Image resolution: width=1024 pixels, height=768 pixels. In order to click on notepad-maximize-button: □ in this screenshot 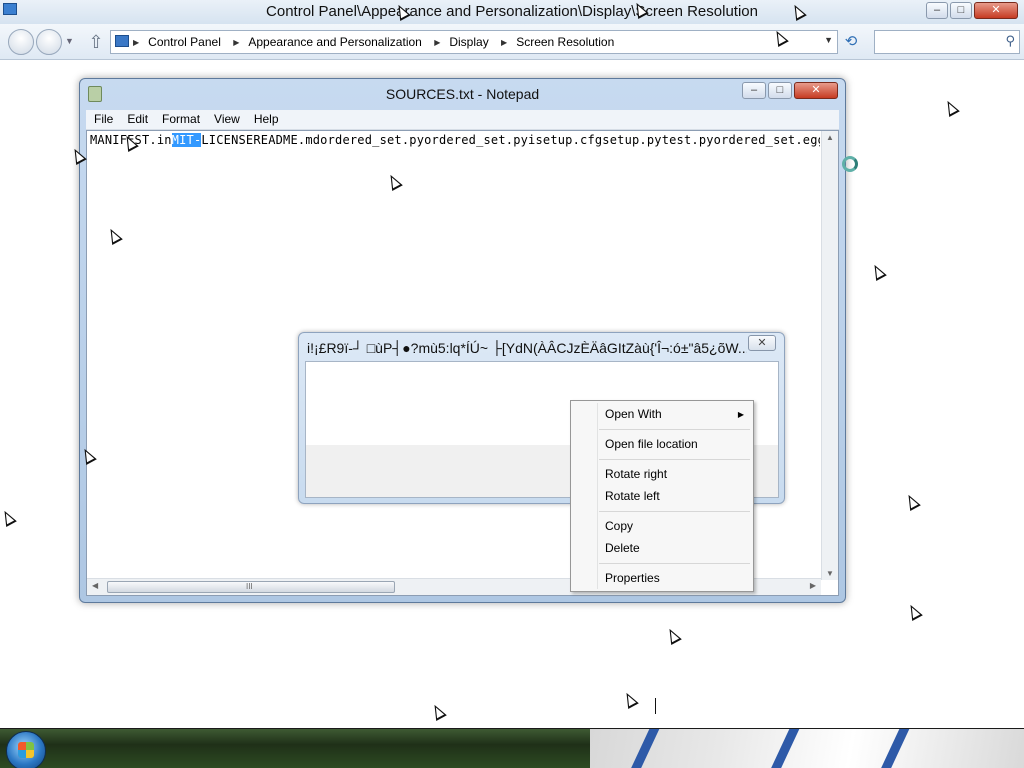, I will do `click(780, 90)`.